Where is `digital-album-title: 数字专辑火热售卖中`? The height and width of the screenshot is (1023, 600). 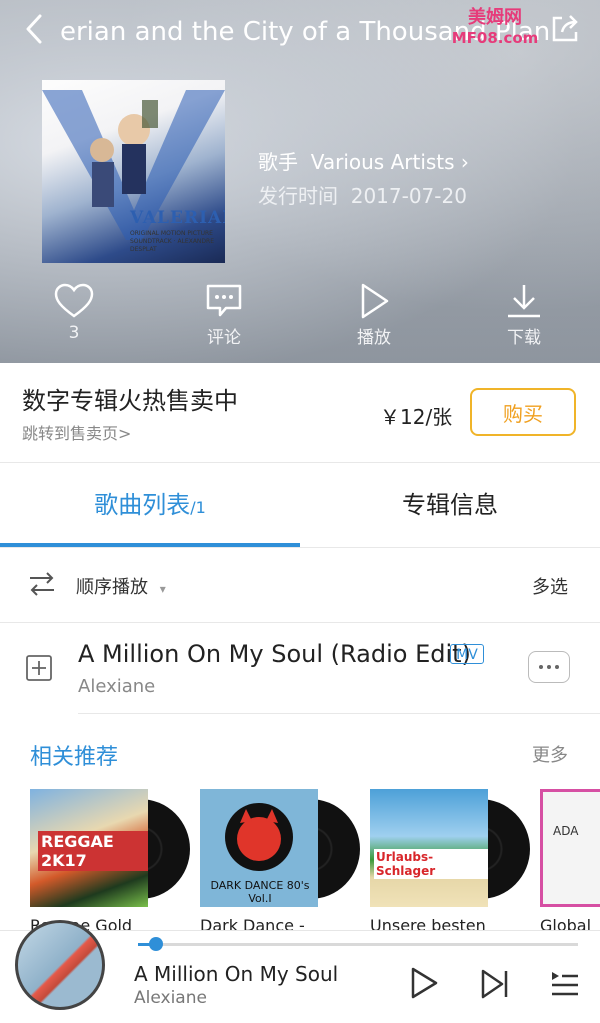
digital-album-title: 数字专辑火热售卖中 is located at coordinates (130, 401).